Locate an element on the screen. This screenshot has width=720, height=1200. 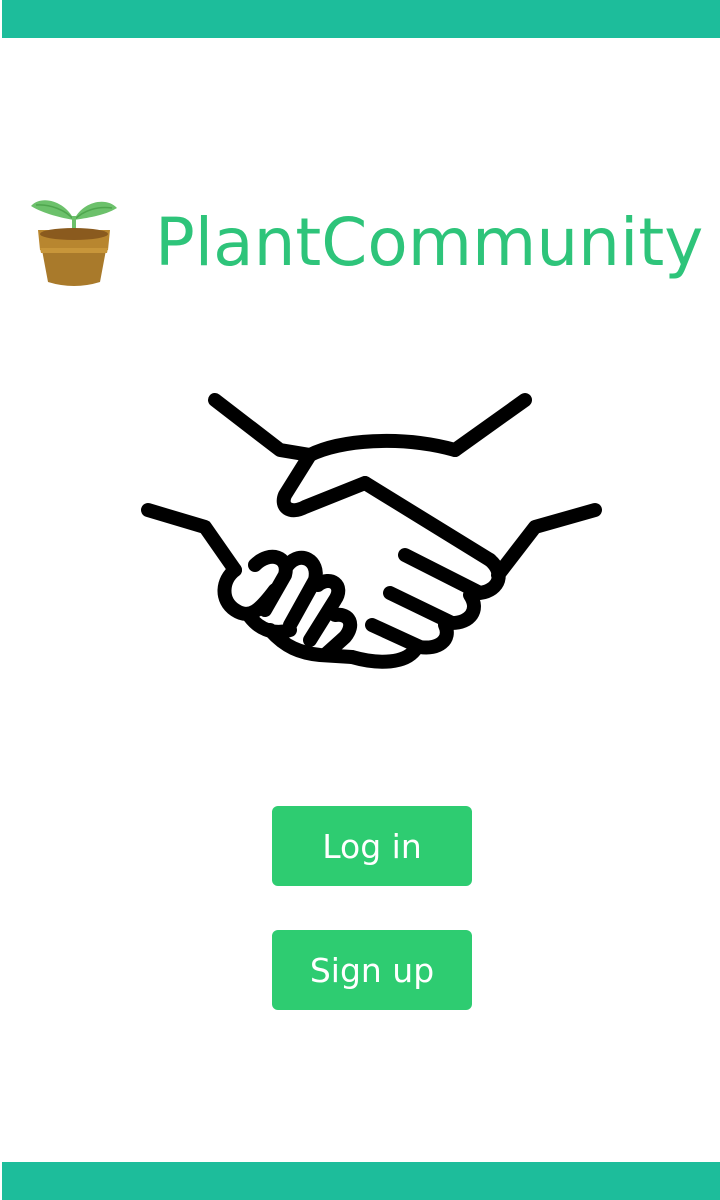
top-bar is located at coordinates (361, 19).